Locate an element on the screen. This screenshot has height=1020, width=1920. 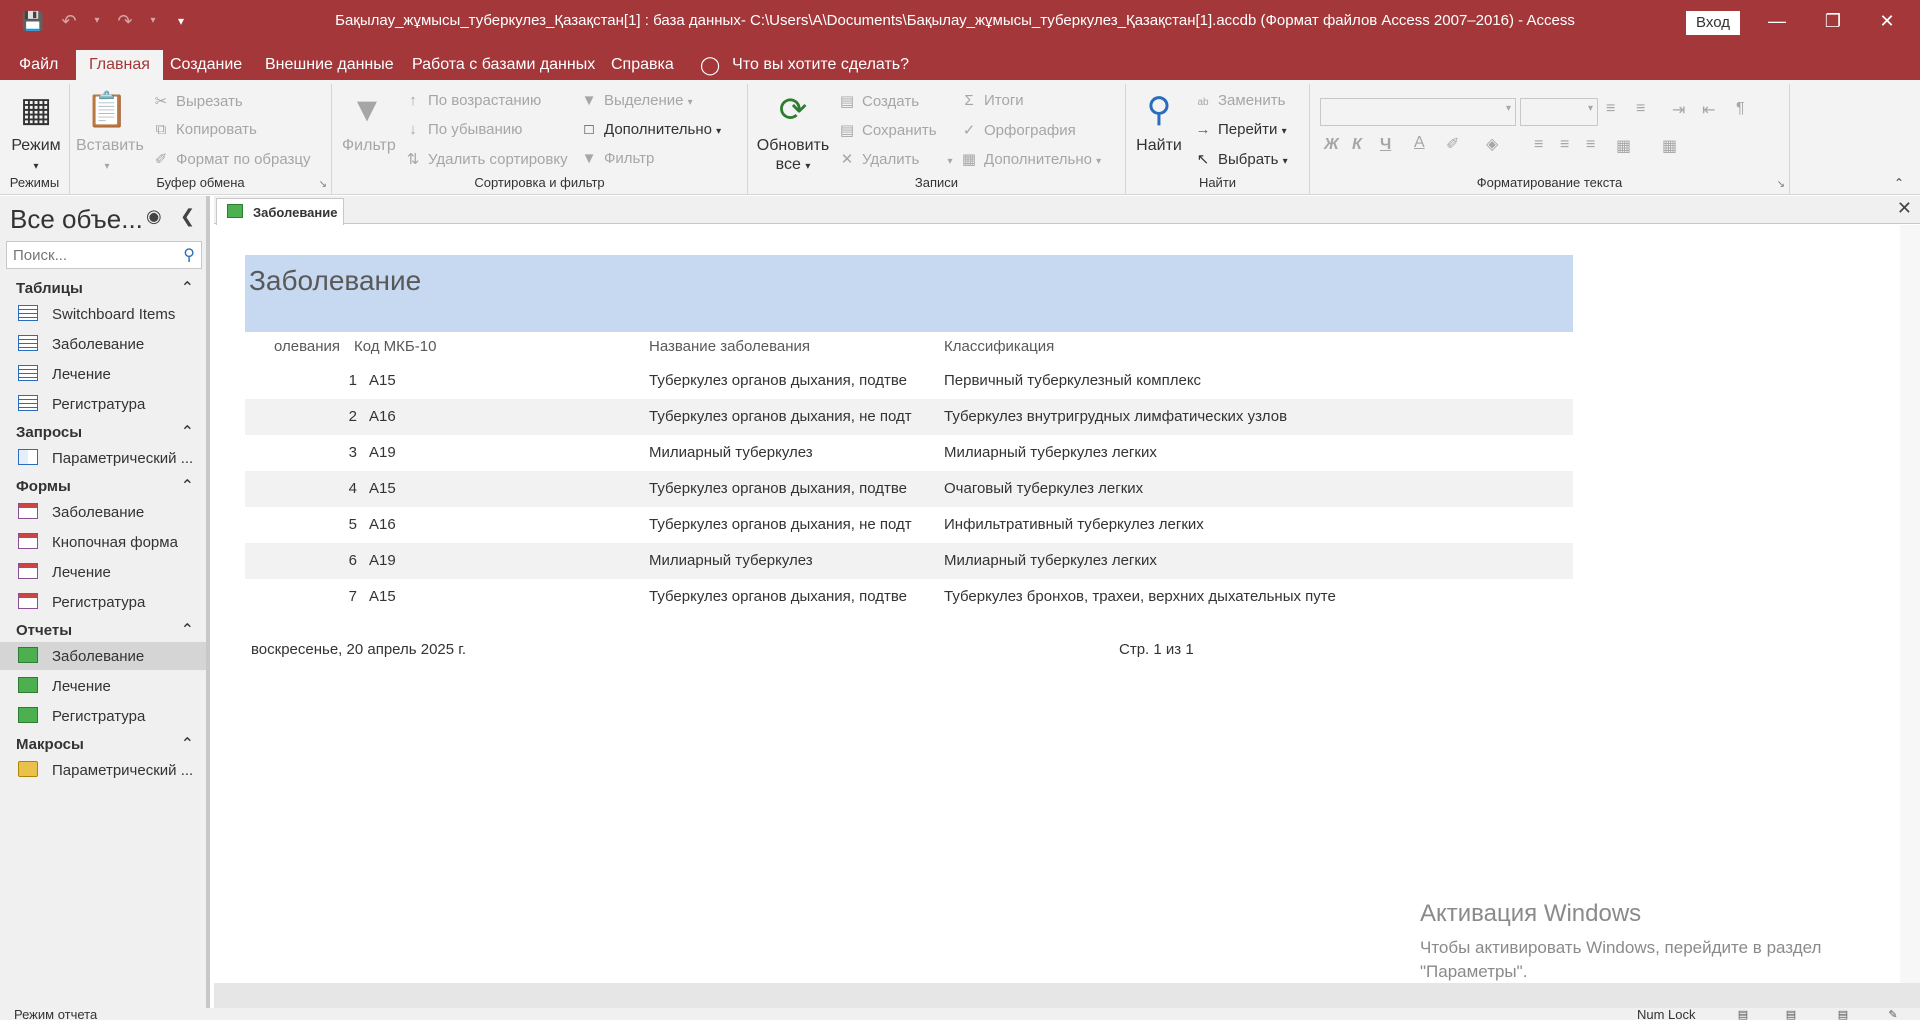
spelling-check-icon: ✓ is located at coordinates (969, 130).